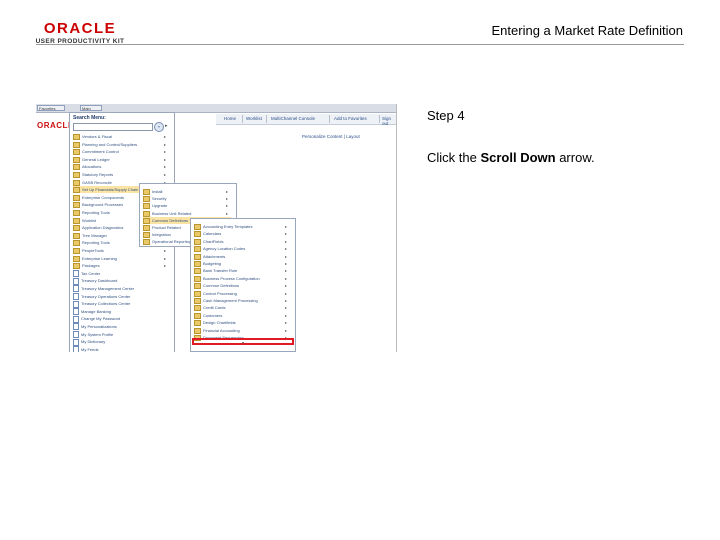 Image resolution: width=720 pixels, height=540 pixels. I want to click on menu-item-label: Treasury Management Center, so click(108, 288).